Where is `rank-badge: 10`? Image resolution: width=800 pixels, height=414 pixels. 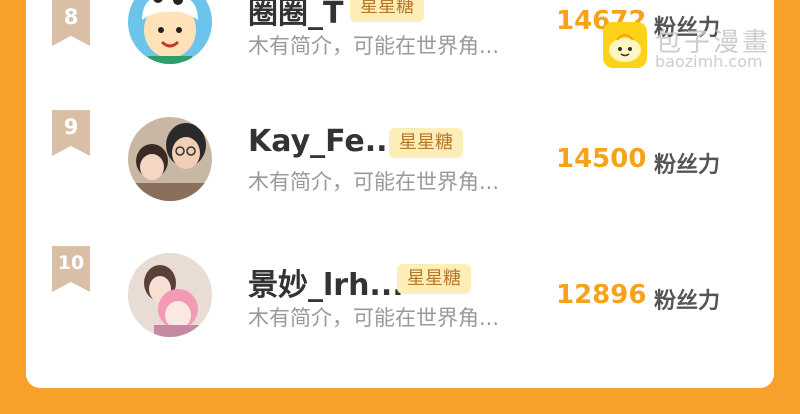
rank-badge: 10 is located at coordinates (71, 269).